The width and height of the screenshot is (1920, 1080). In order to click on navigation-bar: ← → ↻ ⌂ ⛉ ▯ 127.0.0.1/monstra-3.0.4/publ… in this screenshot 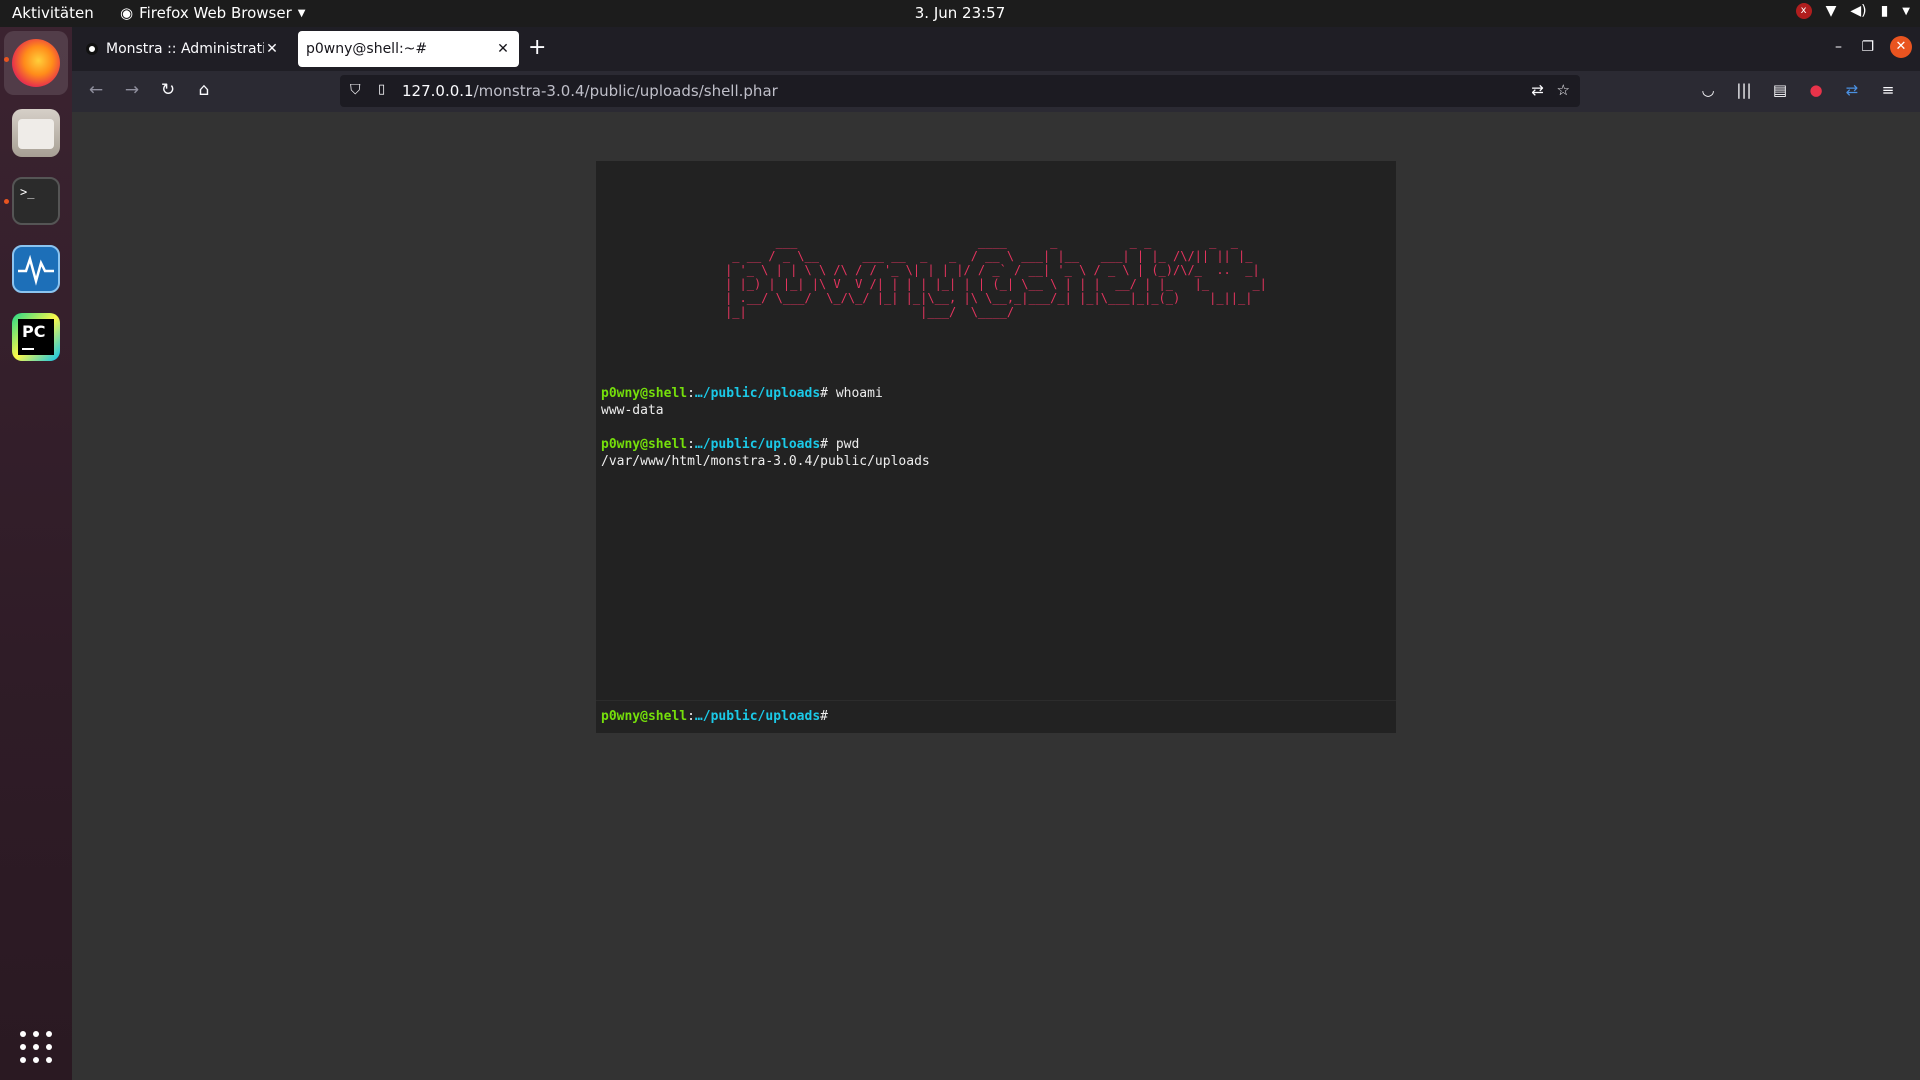, I will do `click(996, 92)`.